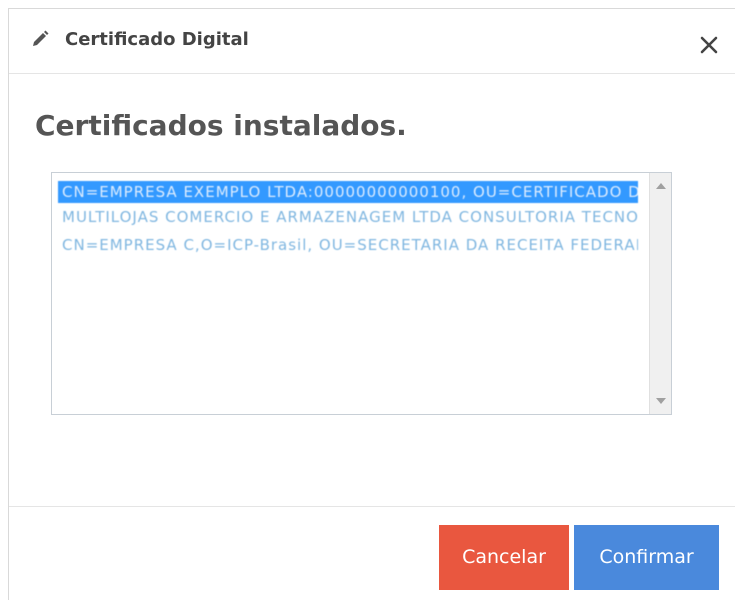 Image resolution: width=735 pixels, height=601 pixels. I want to click on page-title: Certificados instalados., so click(221, 125).